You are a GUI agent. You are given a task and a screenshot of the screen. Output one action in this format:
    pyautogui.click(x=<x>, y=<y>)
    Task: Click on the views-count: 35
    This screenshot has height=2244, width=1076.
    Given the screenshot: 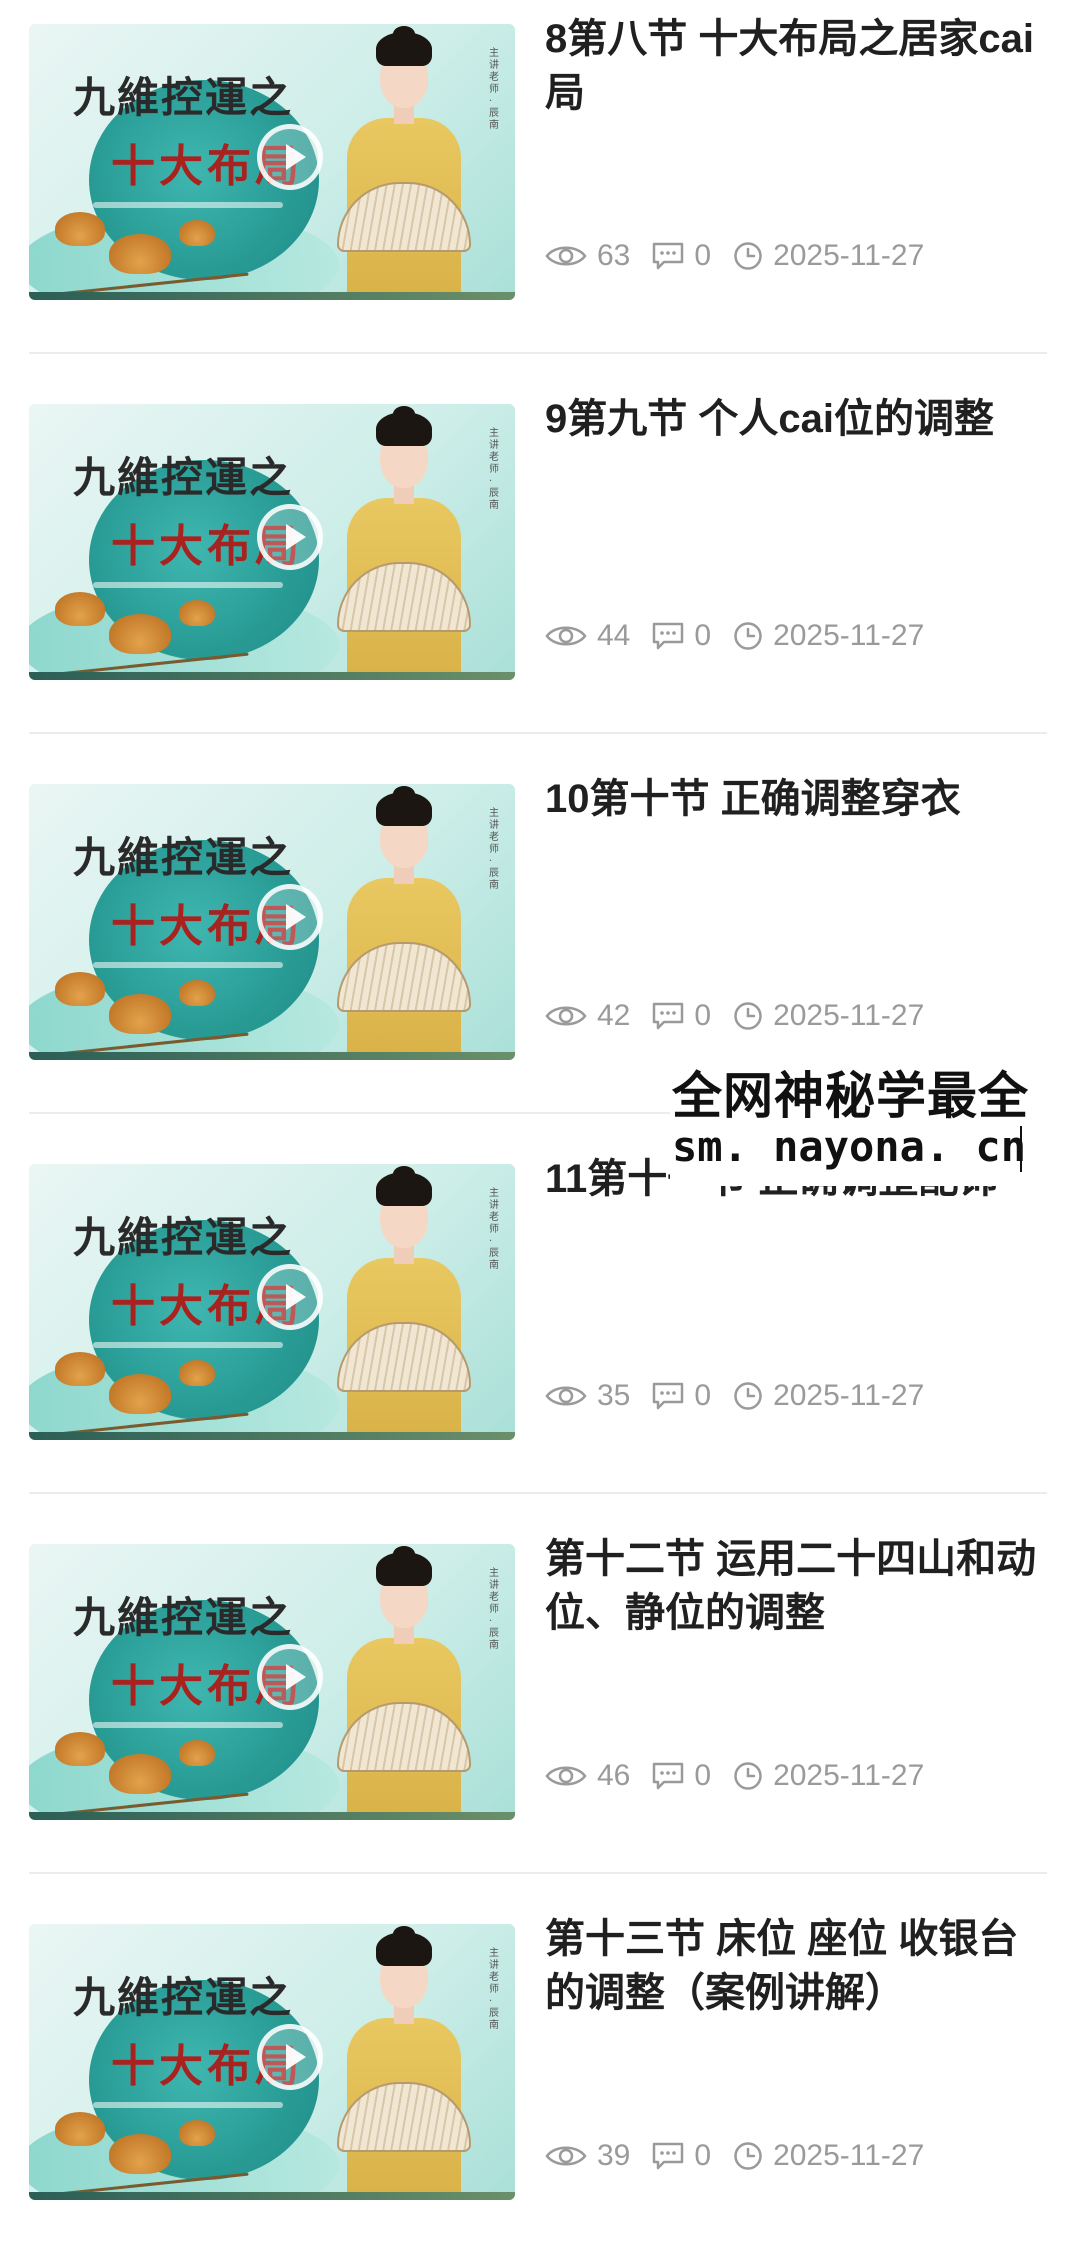 What is the action you would take?
    pyautogui.click(x=614, y=1395)
    